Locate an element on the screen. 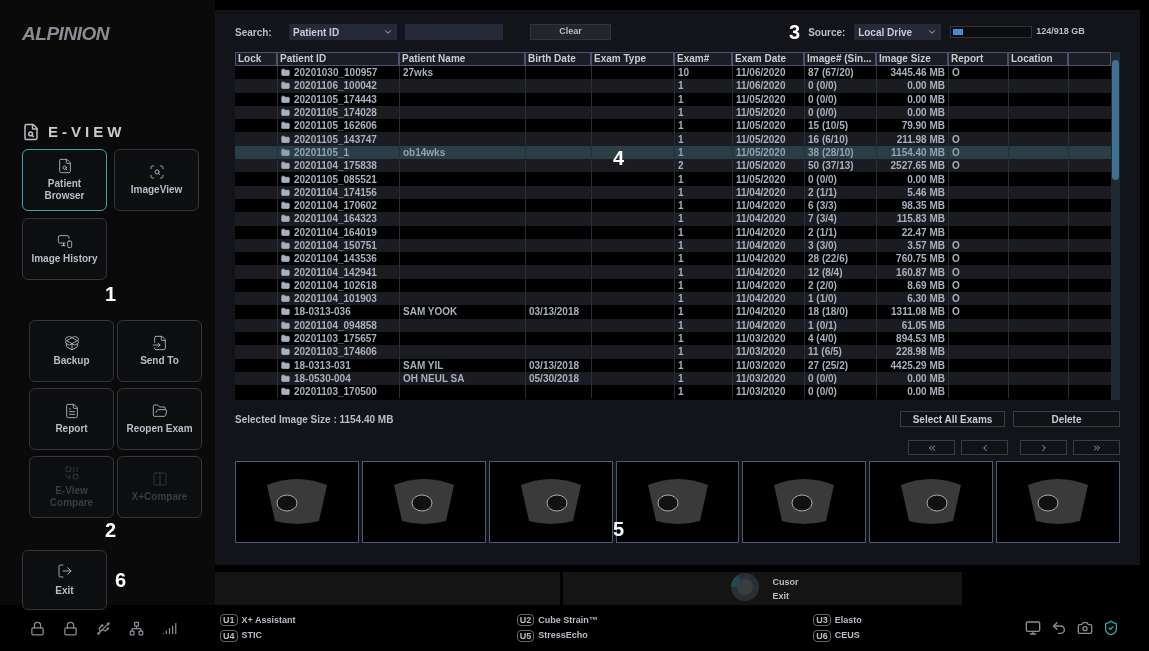  search-type-dropdown: Patient ID is located at coordinates (343, 32).